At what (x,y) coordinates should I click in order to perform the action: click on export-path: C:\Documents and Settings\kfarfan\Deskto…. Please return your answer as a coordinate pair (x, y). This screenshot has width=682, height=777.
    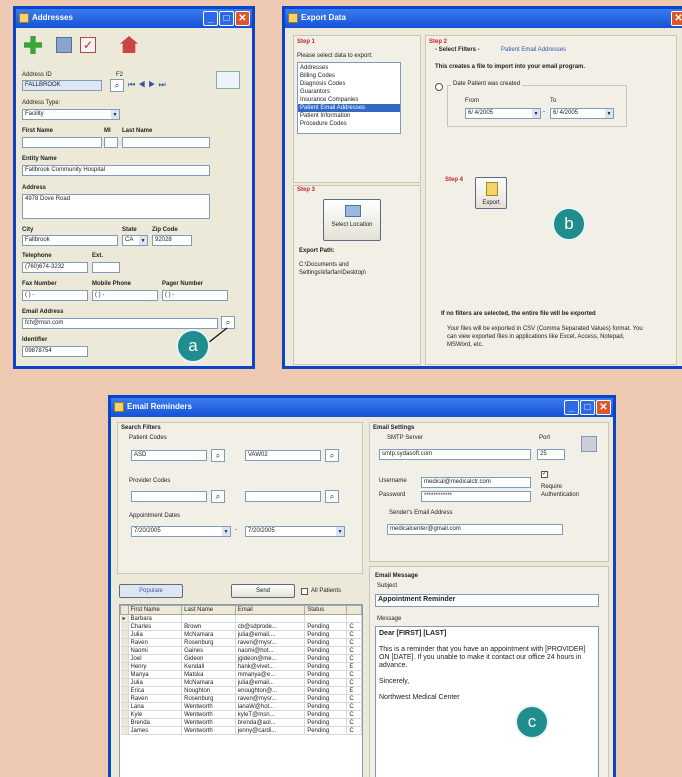
    Looking at the image, I should click on (333, 269).